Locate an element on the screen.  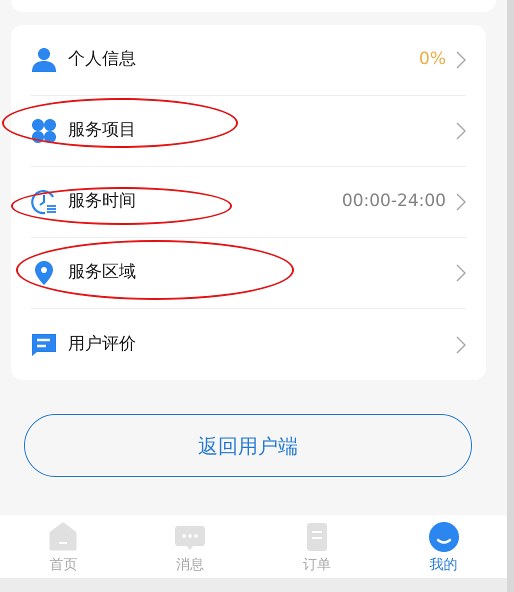
menu-item: 用户评价 is located at coordinates (248, 344).